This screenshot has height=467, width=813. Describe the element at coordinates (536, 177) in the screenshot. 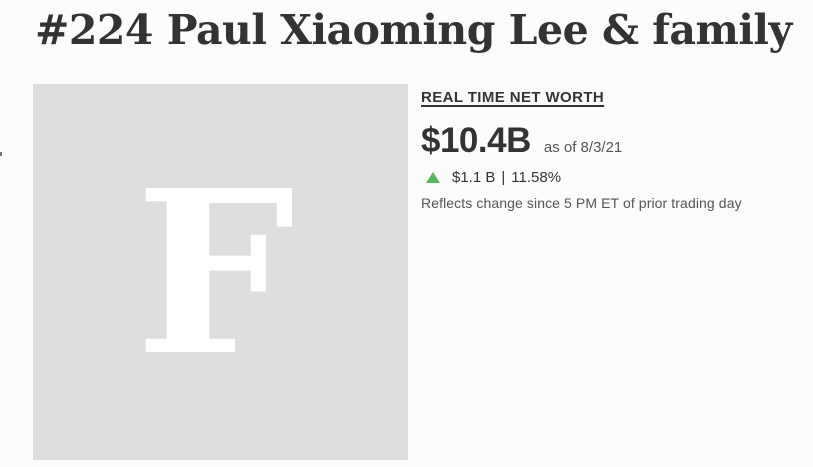

I see `change-percent: 11.58%` at that location.